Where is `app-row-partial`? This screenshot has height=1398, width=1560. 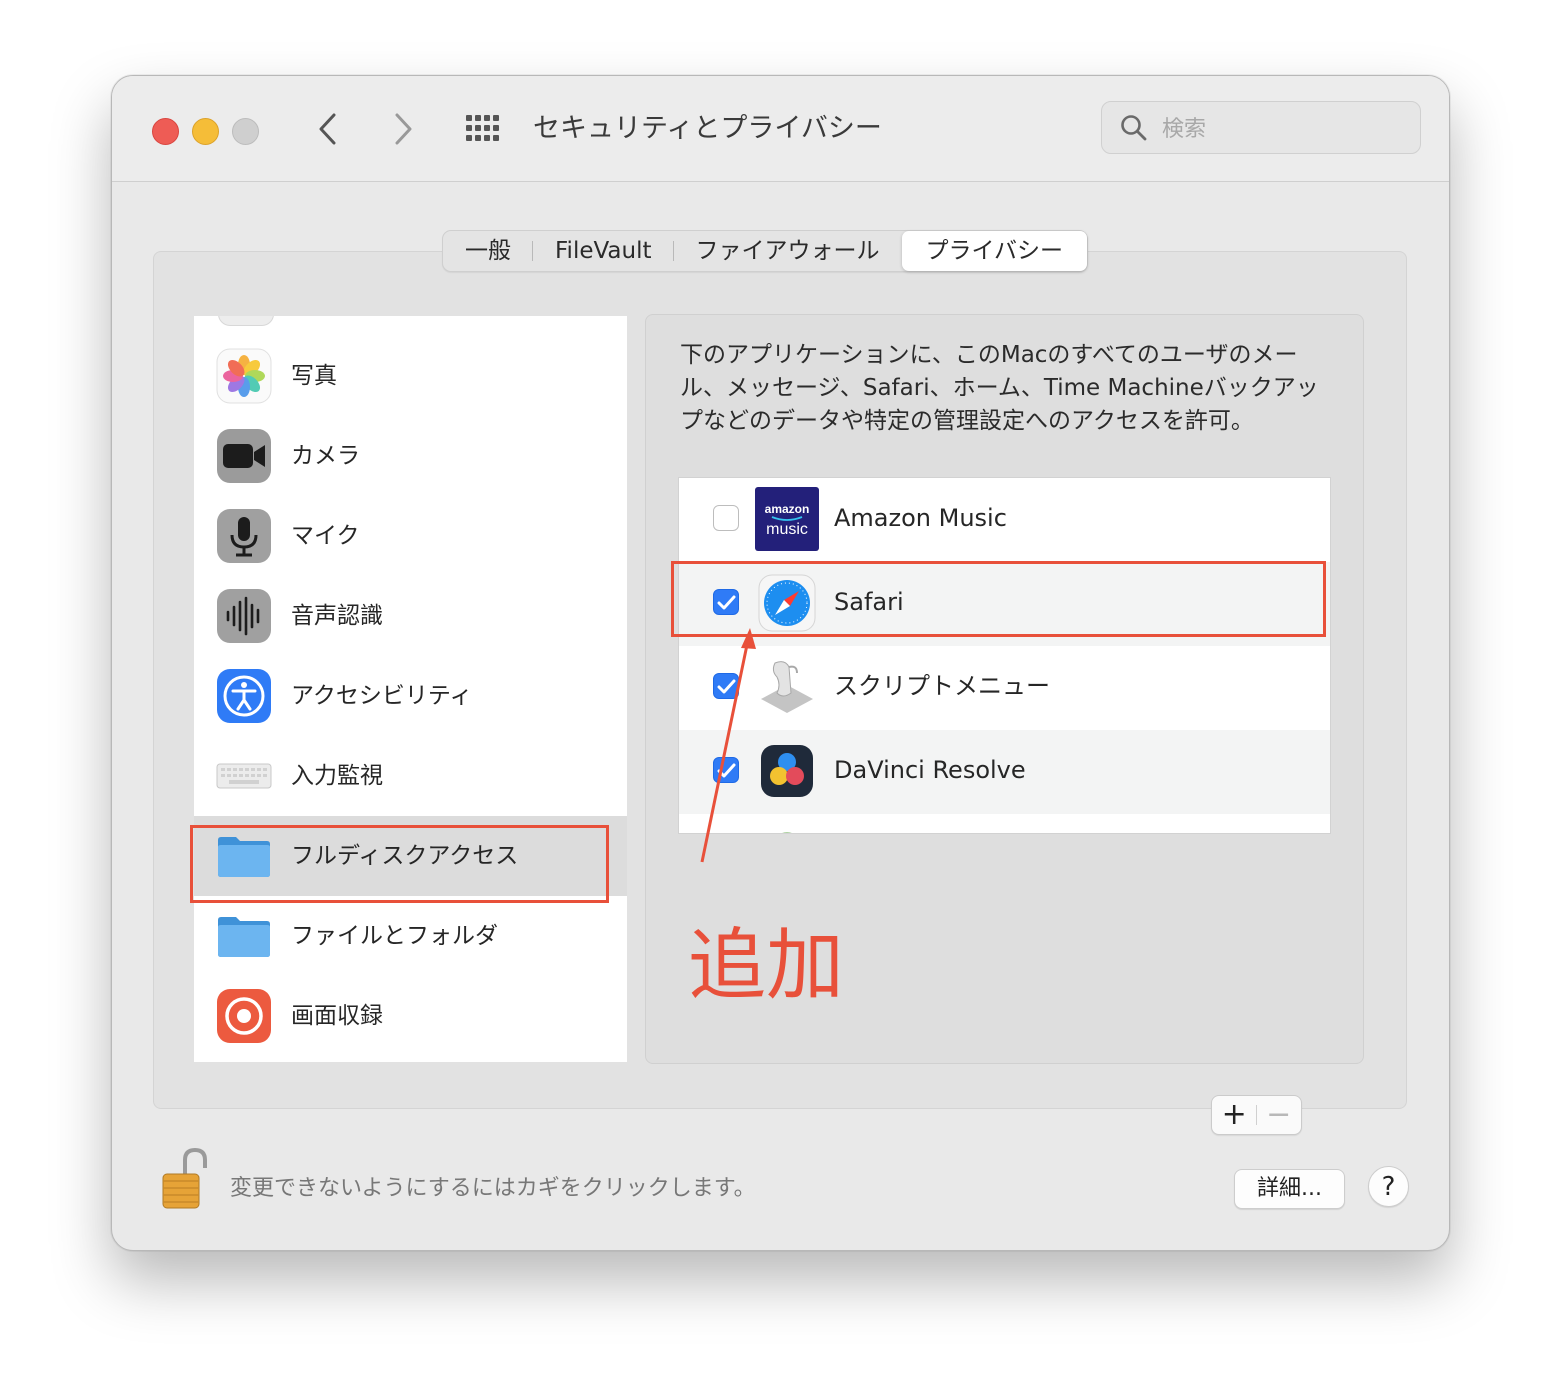
app-row-partial is located at coordinates (1004, 823).